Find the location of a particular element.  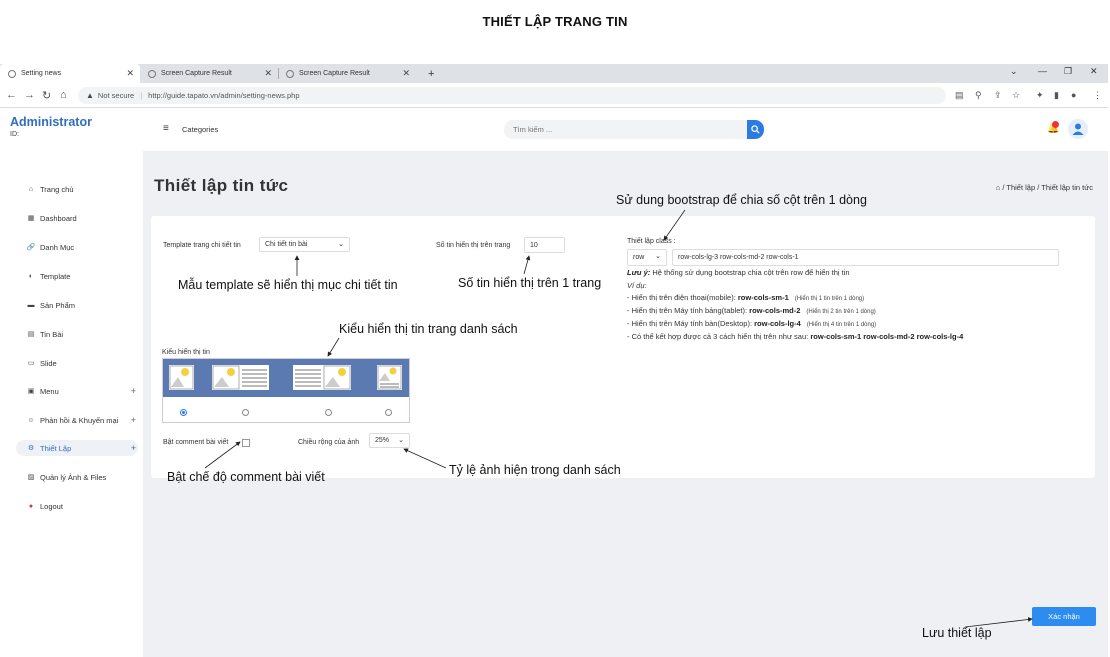

restore-icon: ❐ is located at coordinates (1068, 71).